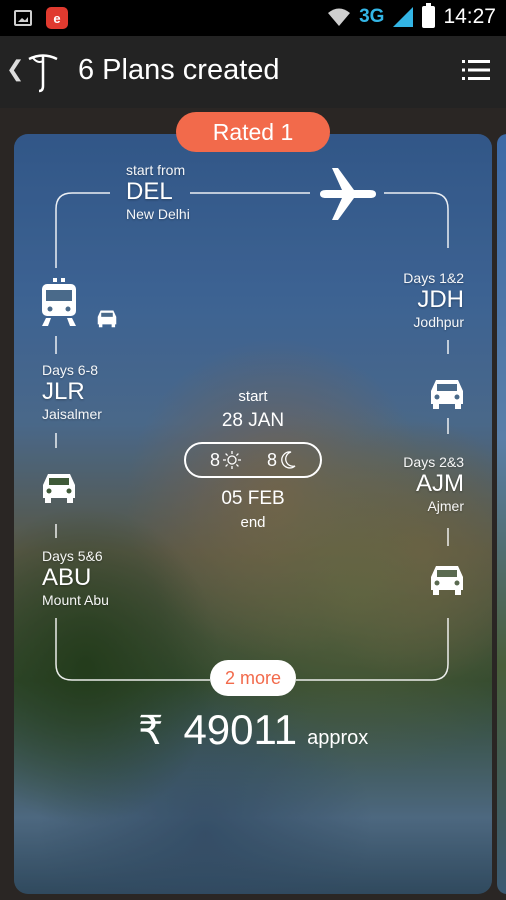 The image size is (506, 900). What do you see at coordinates (253, 420) in the screenshot?
I see `trip-start-date: 28 JAN` at bounding box center [253, 420].